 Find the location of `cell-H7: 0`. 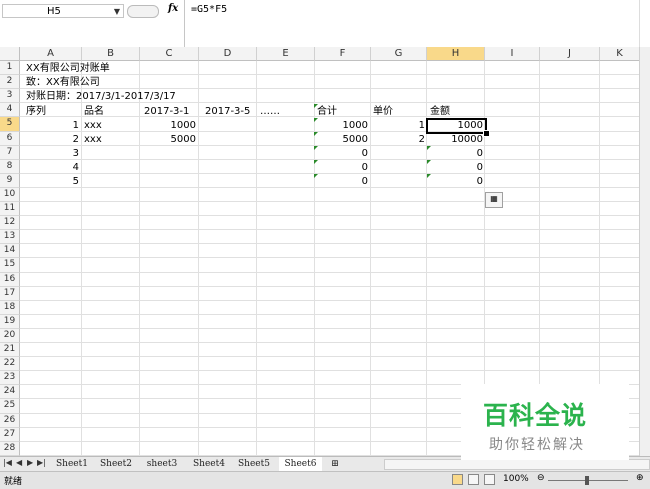

cell-H7: 0 is located at coordinates (455, 153).